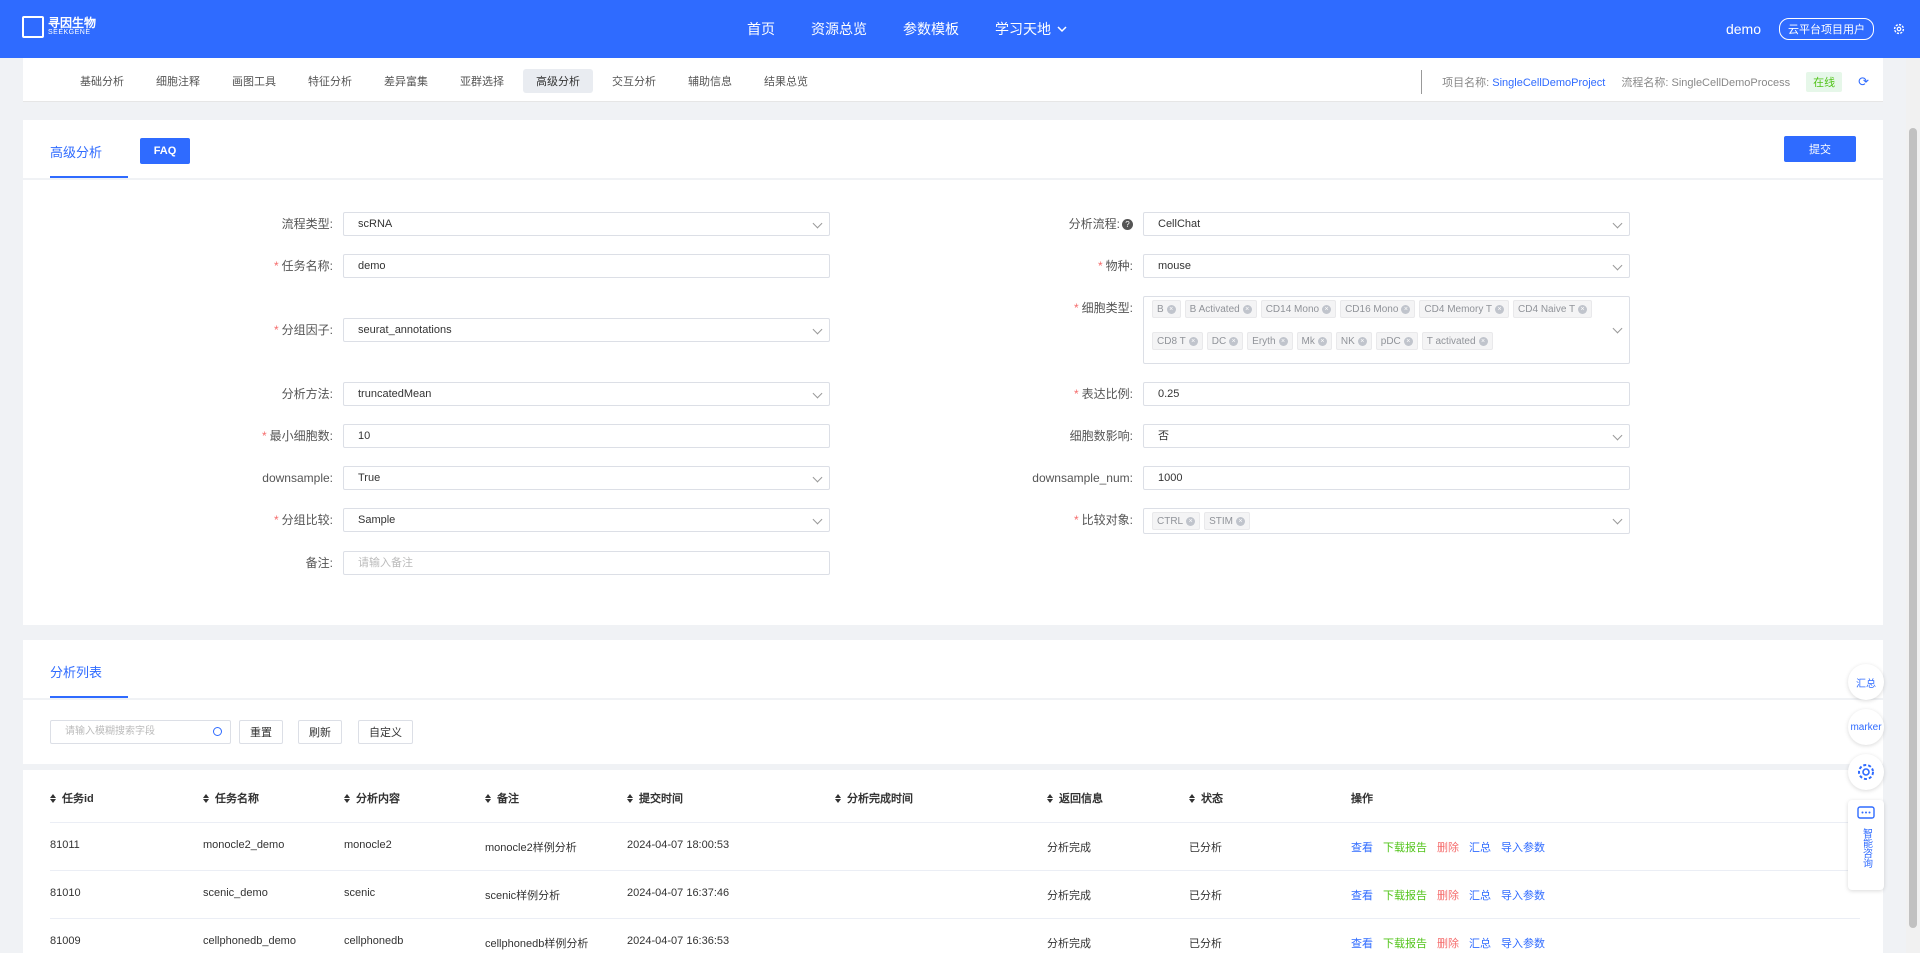 Image resolution: width=1920 pixels, height=953 pixels. Describe the element at coordinates (586, 436) in the screenshot. I see `text-field: 10` at that location.